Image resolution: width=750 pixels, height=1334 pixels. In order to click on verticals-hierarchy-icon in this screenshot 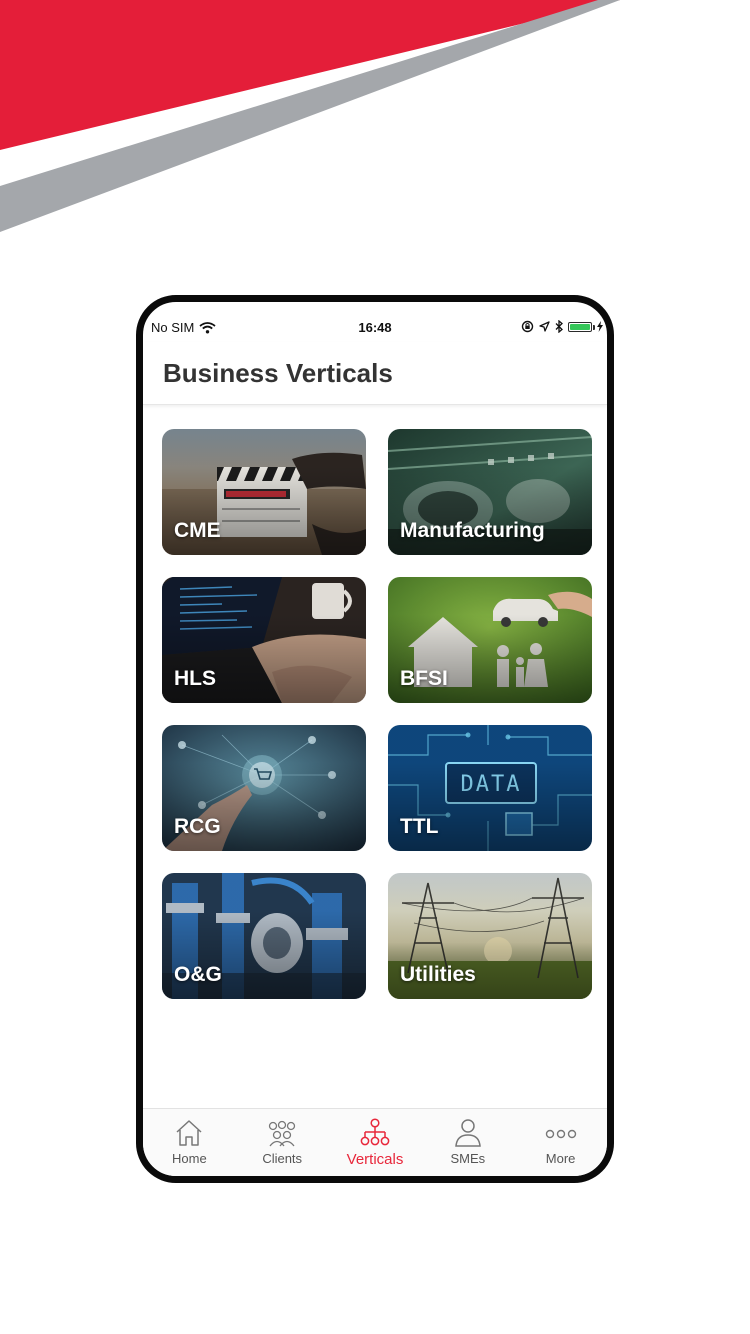, I will do `click(375, 1132)`.